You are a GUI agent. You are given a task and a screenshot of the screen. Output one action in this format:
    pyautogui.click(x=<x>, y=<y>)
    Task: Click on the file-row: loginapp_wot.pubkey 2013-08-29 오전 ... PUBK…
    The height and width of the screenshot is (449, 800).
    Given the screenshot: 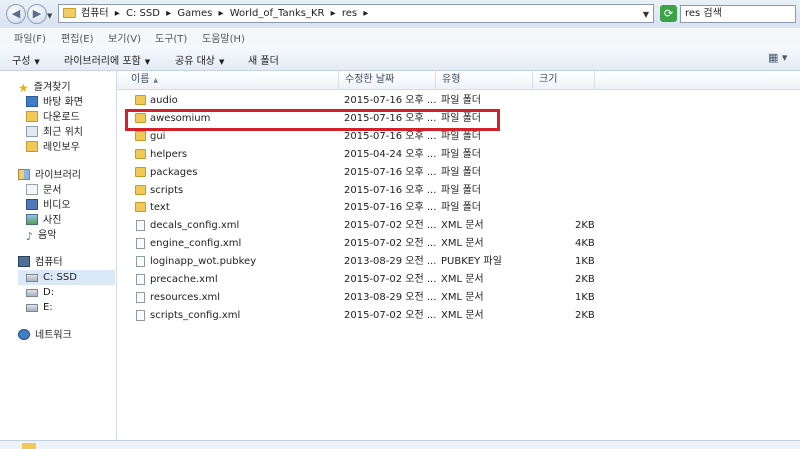 What is the action you would take?
    pyautogui.click(x=458, y=261)
    